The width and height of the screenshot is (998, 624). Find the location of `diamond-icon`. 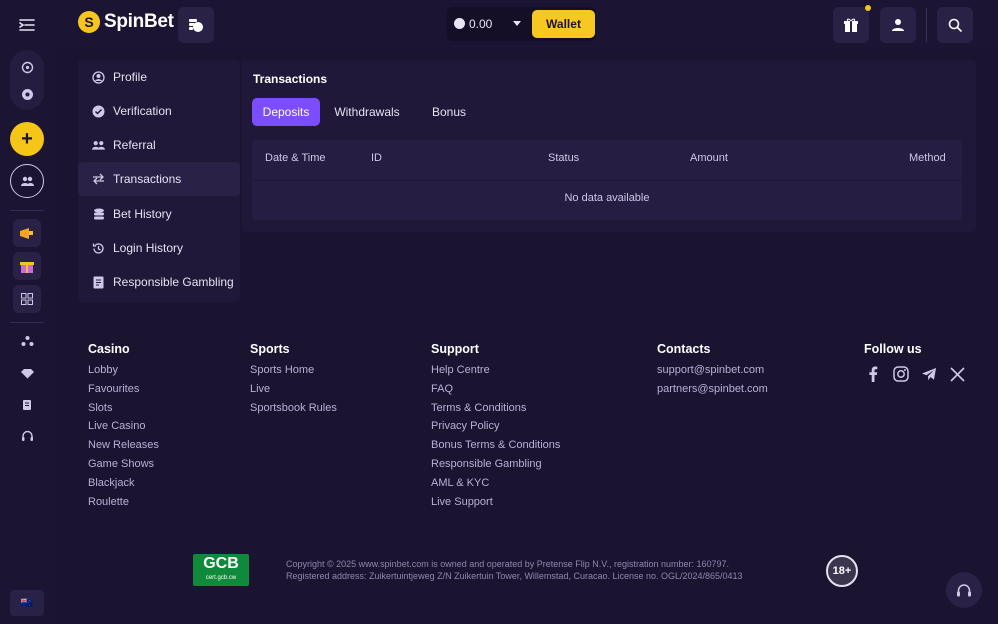

diamond-icon is located at coordinates (27, 373).